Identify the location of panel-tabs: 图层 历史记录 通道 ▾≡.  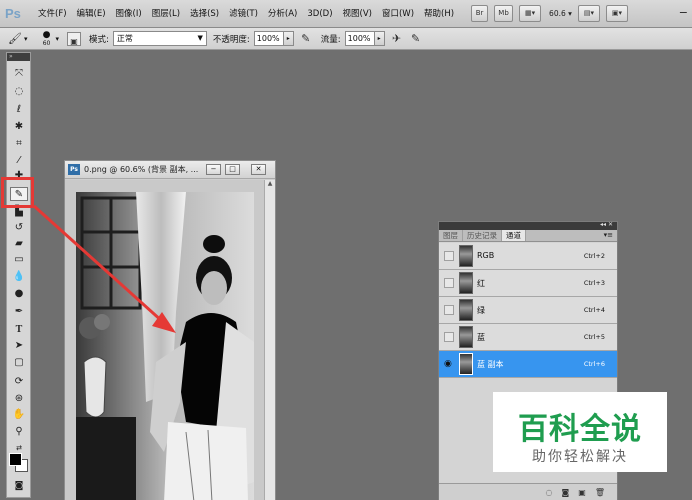
(528, 236).